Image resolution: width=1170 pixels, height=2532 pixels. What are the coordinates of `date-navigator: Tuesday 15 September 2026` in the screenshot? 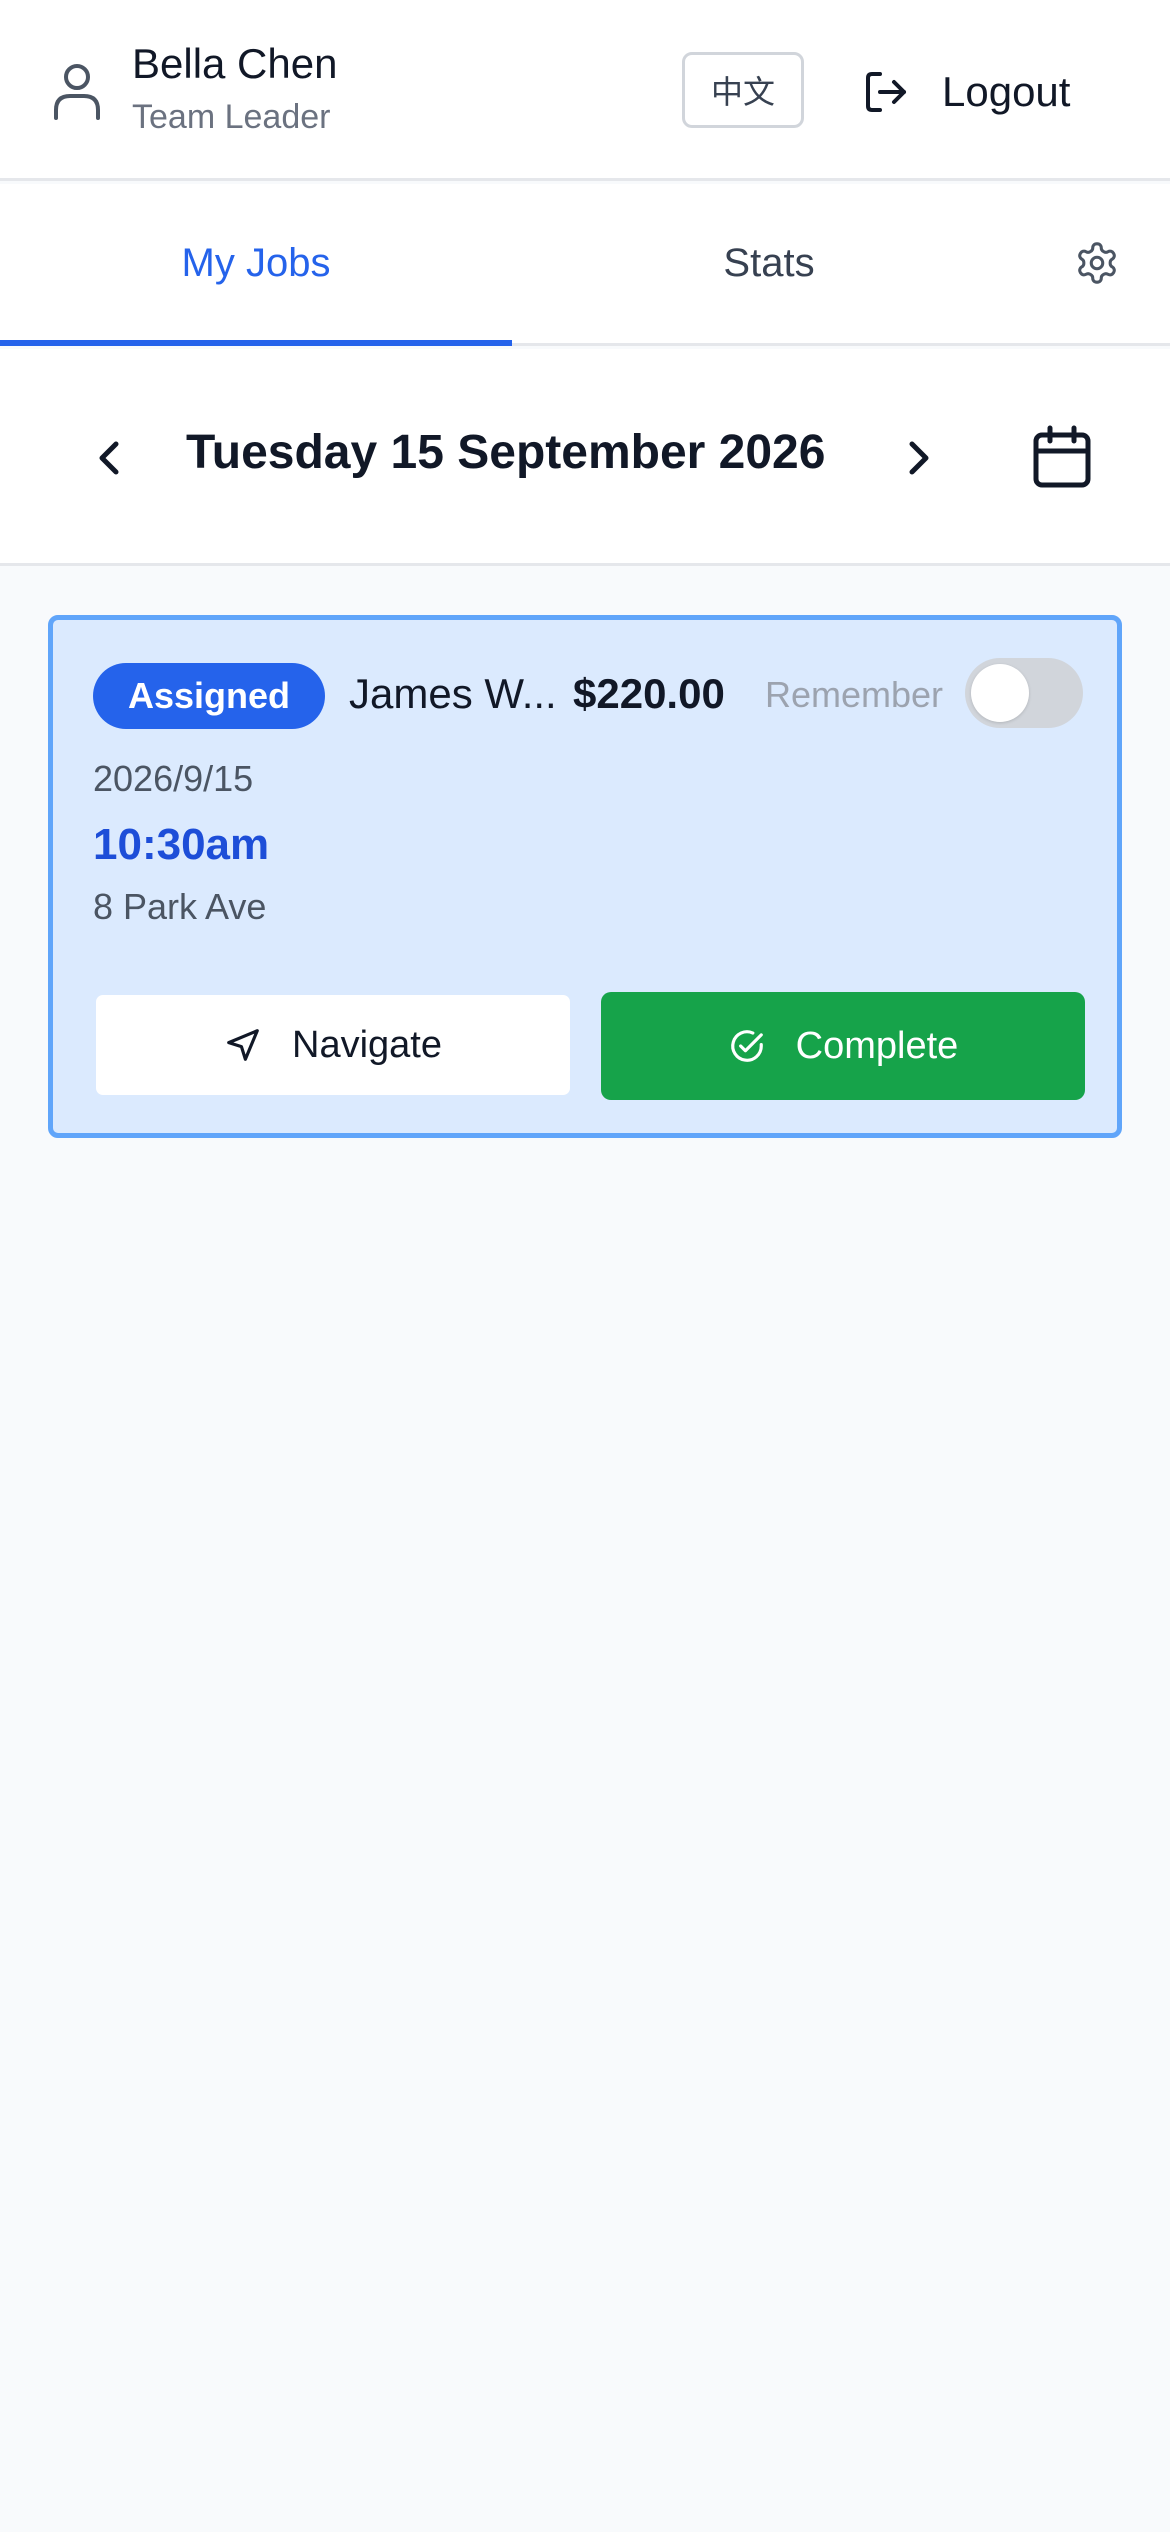 It's located at (585, 457).